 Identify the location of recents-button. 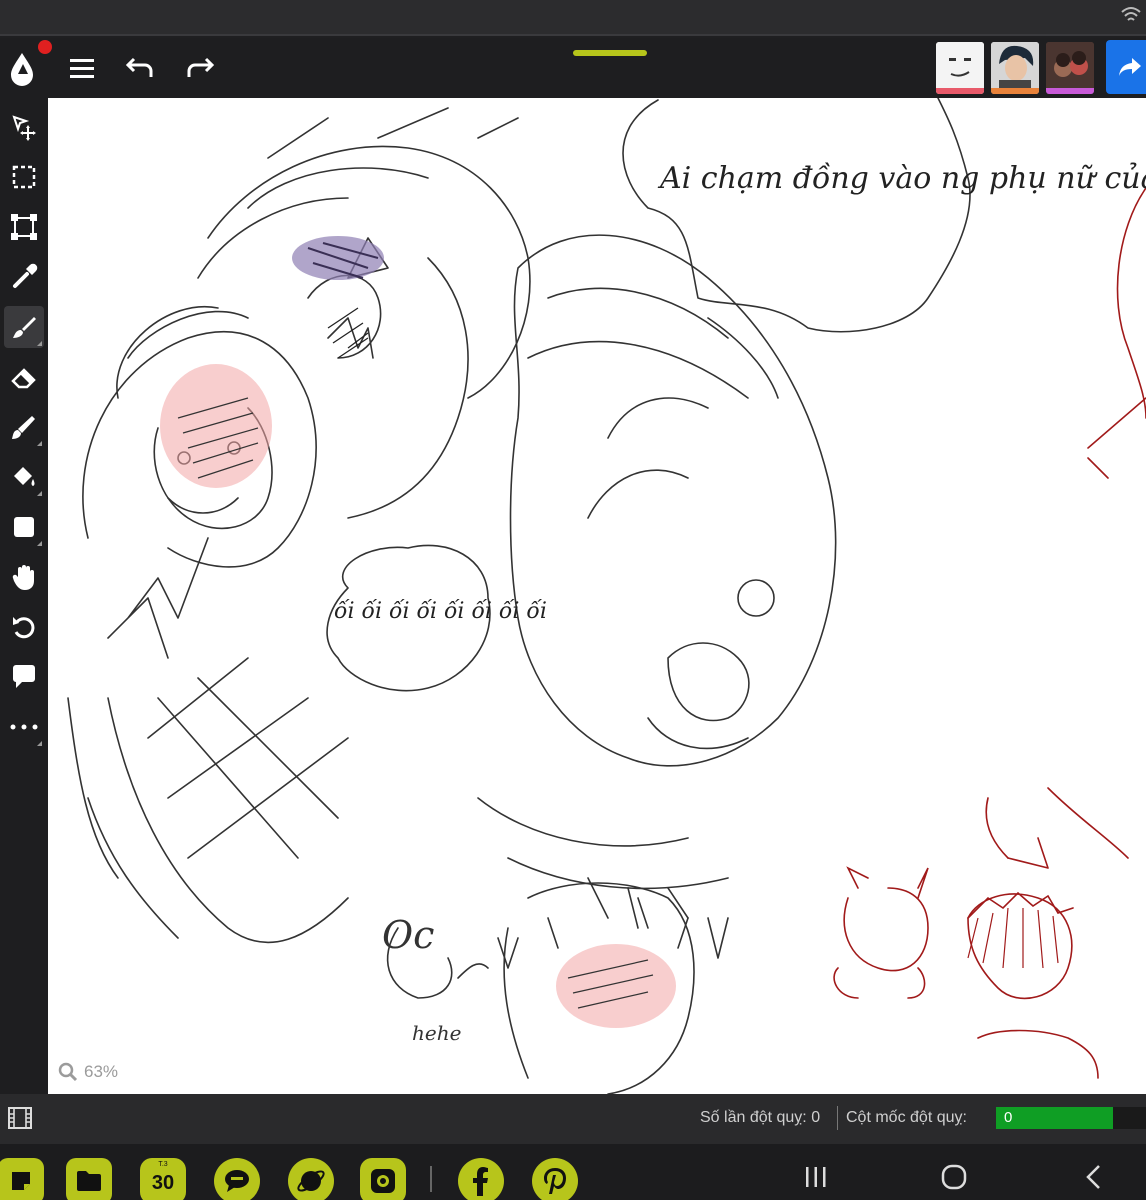
(816, 1177).